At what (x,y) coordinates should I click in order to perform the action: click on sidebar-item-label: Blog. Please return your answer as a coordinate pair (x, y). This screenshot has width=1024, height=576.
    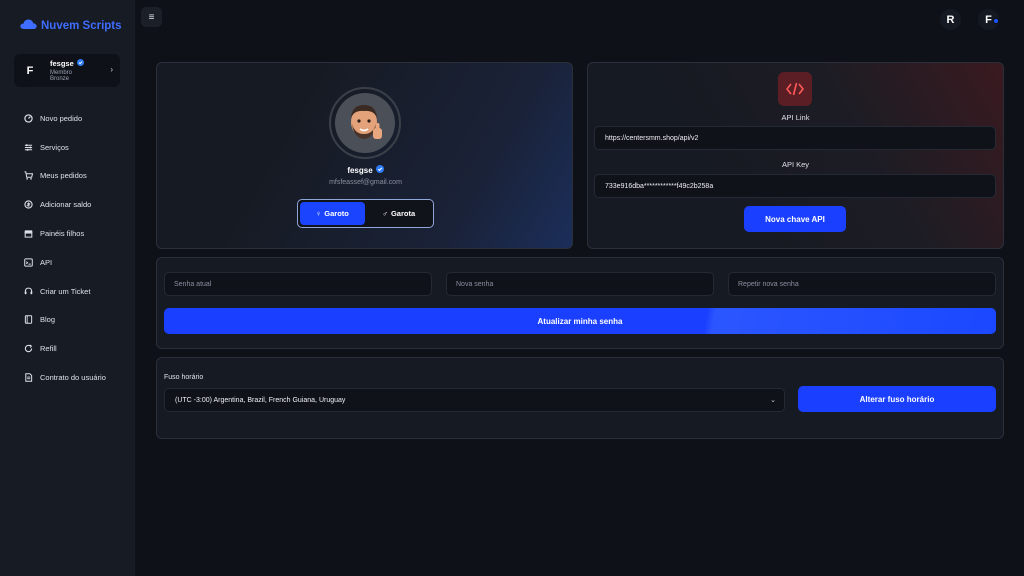
    Looking at the image, I should click on (48, 320).